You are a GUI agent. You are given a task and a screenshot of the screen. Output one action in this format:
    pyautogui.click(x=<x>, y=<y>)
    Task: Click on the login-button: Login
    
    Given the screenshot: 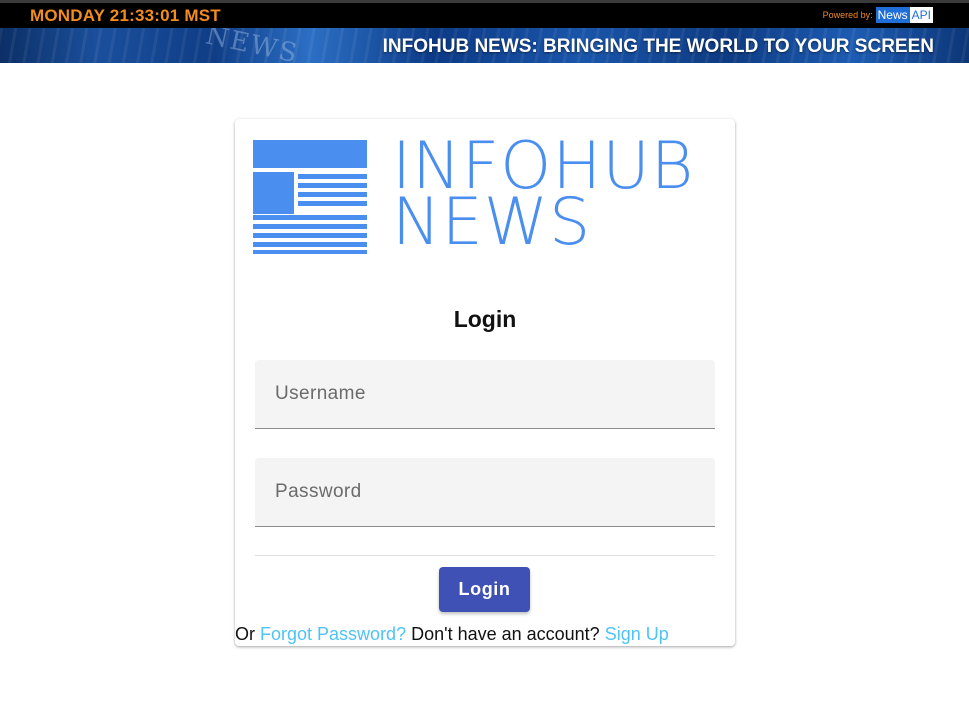 What is the action you would take?
    pyautogui.click(x=484, y=589)
    